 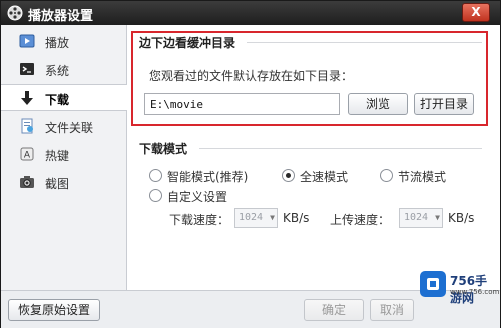 I want to click on buffer-dir-description: 您观看过的文件默认存放在如下目录：, so click(x=251, y=76).